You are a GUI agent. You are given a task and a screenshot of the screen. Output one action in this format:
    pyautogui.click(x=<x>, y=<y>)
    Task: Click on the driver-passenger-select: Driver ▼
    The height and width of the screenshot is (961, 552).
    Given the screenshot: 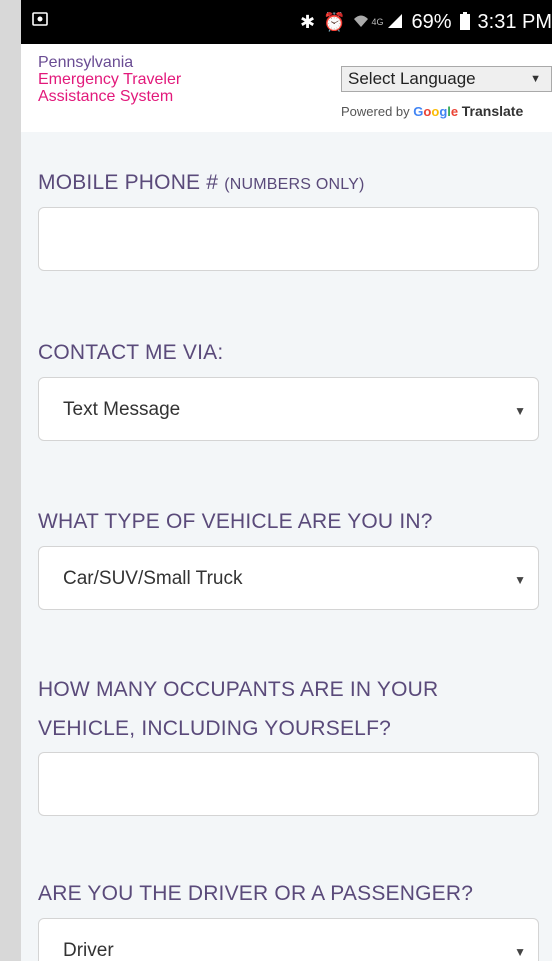 What is the action you would take?
    pyautogui.click(x=288, y=939)
    